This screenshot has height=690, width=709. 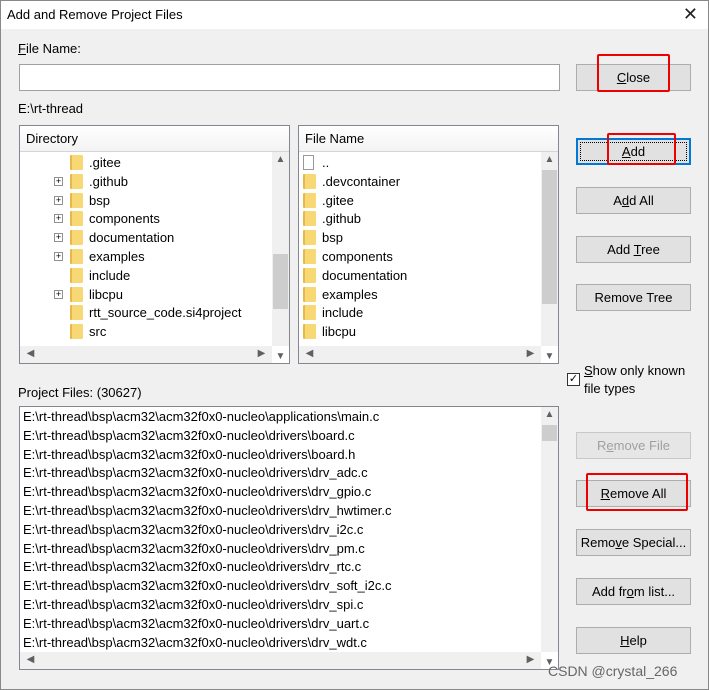 What do you see at coordinates (323, 237) in the screenshot?
I see `file-item: bsp` at bounding box center [323, 237].